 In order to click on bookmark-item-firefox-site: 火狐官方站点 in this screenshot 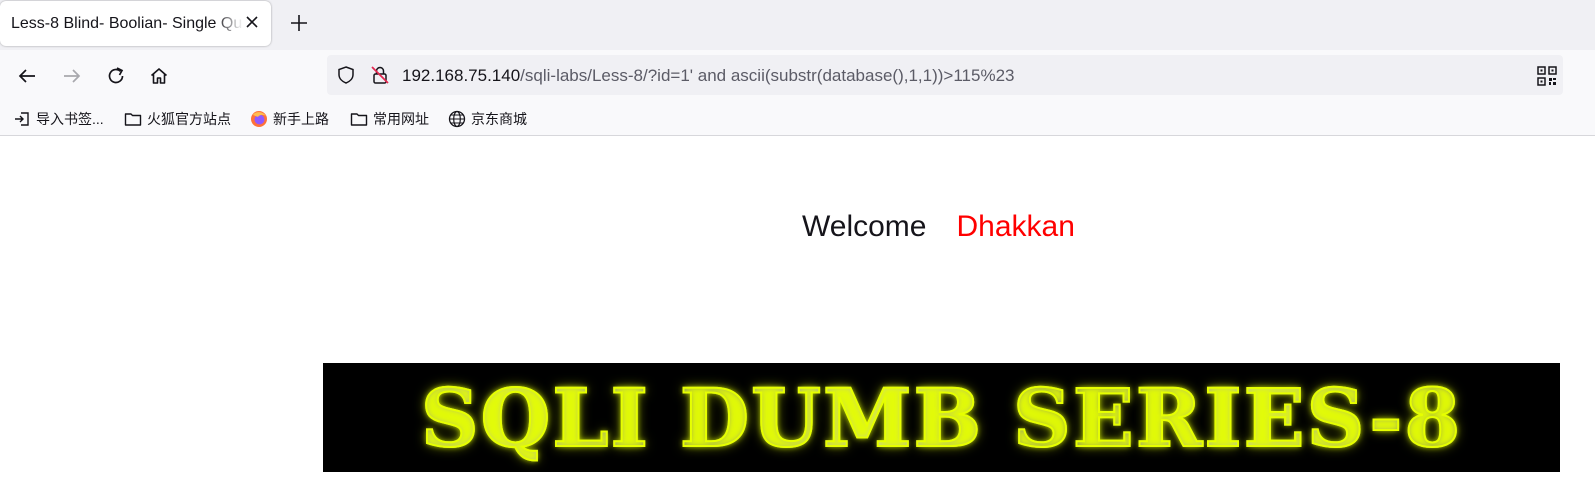, I will do `click(177, 119)`.